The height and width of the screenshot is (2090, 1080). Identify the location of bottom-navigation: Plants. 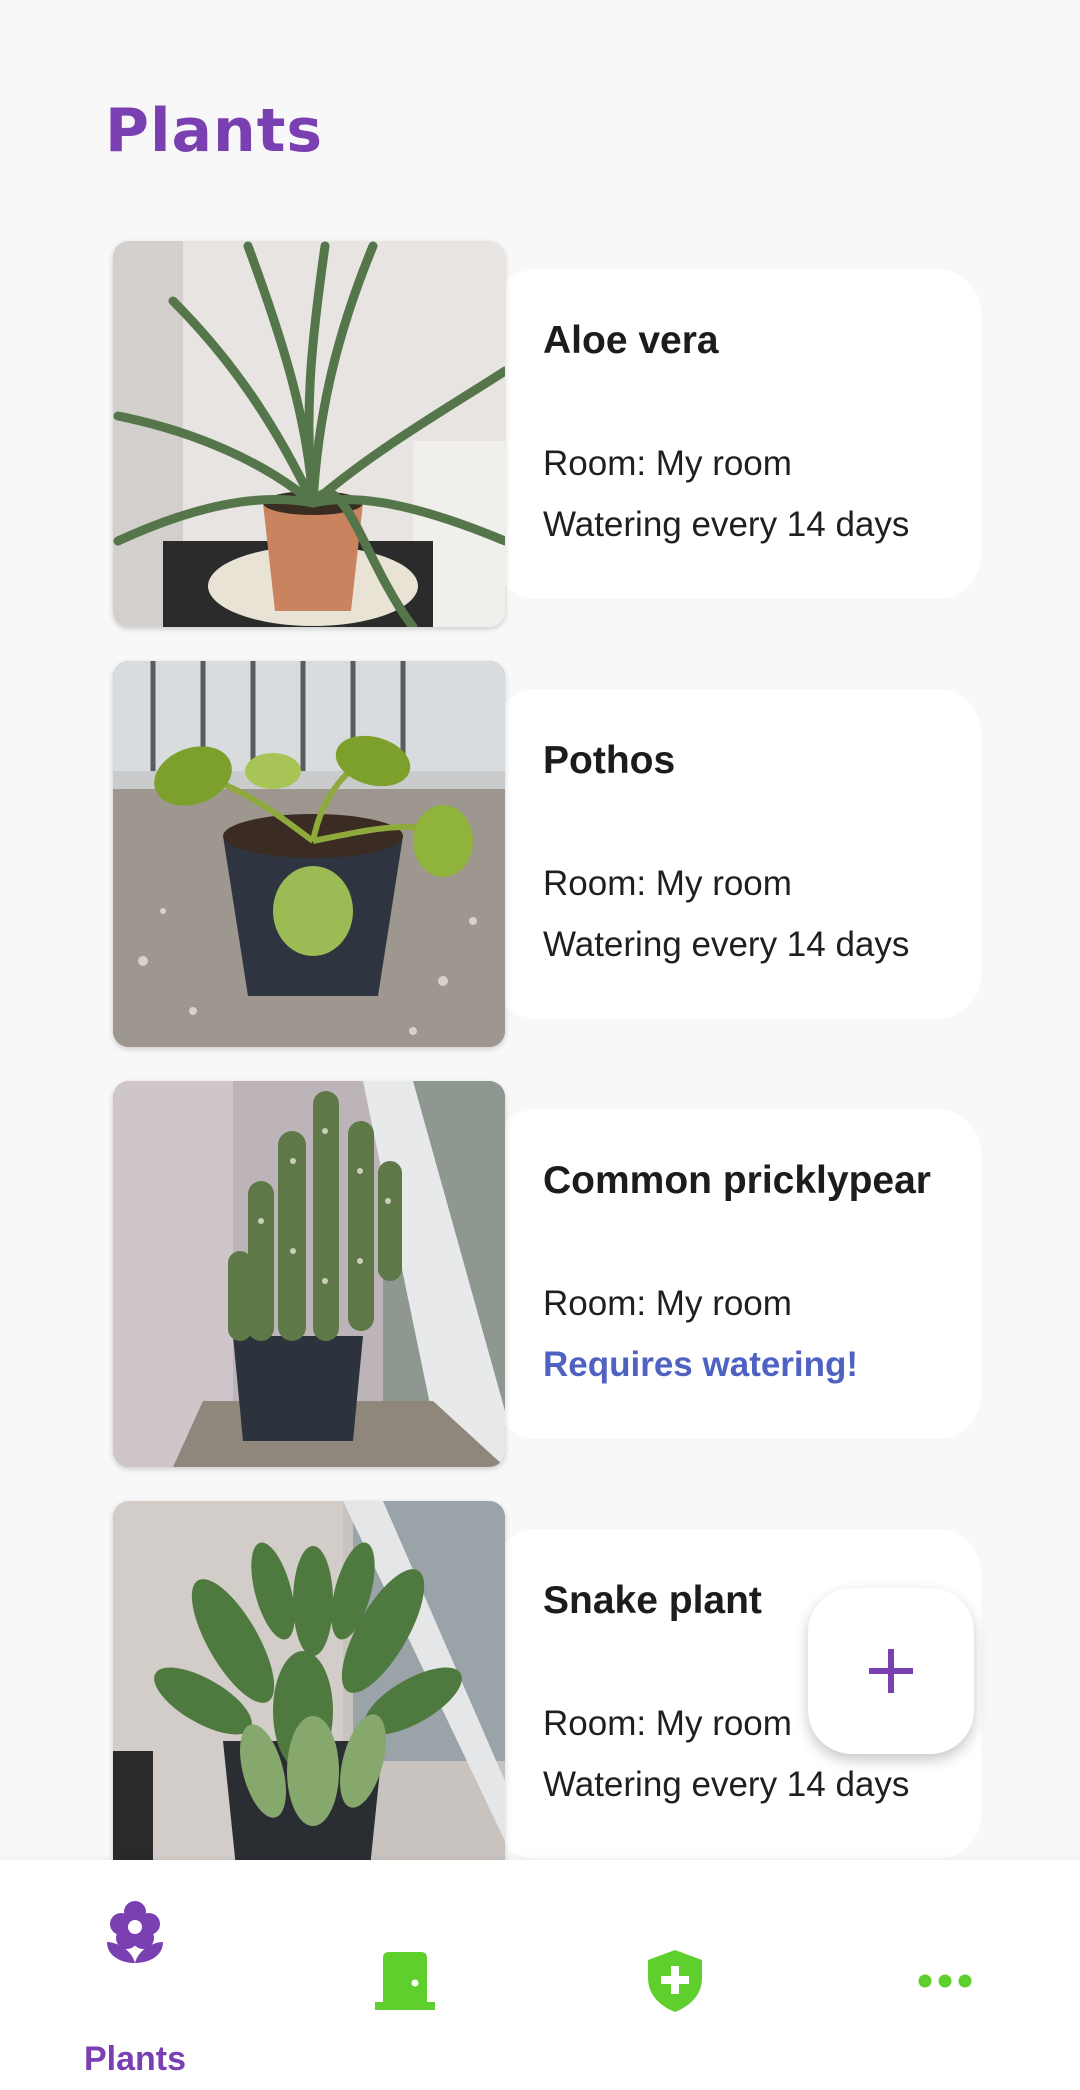
(540, 1975).